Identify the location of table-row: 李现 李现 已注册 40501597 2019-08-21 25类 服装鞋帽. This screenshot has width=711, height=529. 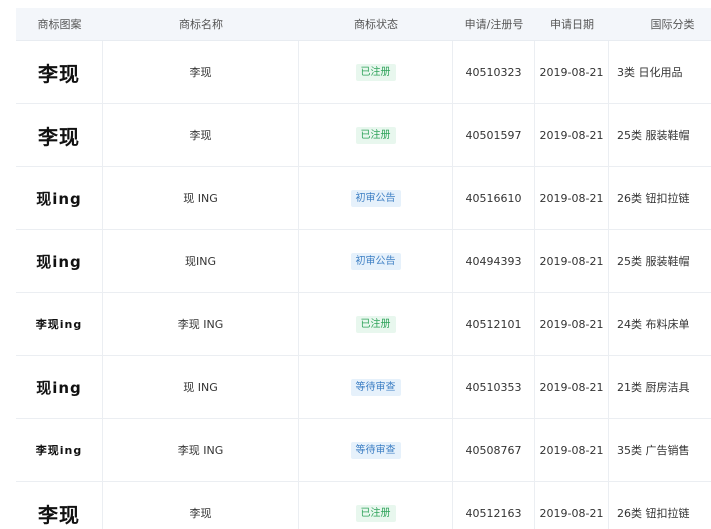
(363, 135).